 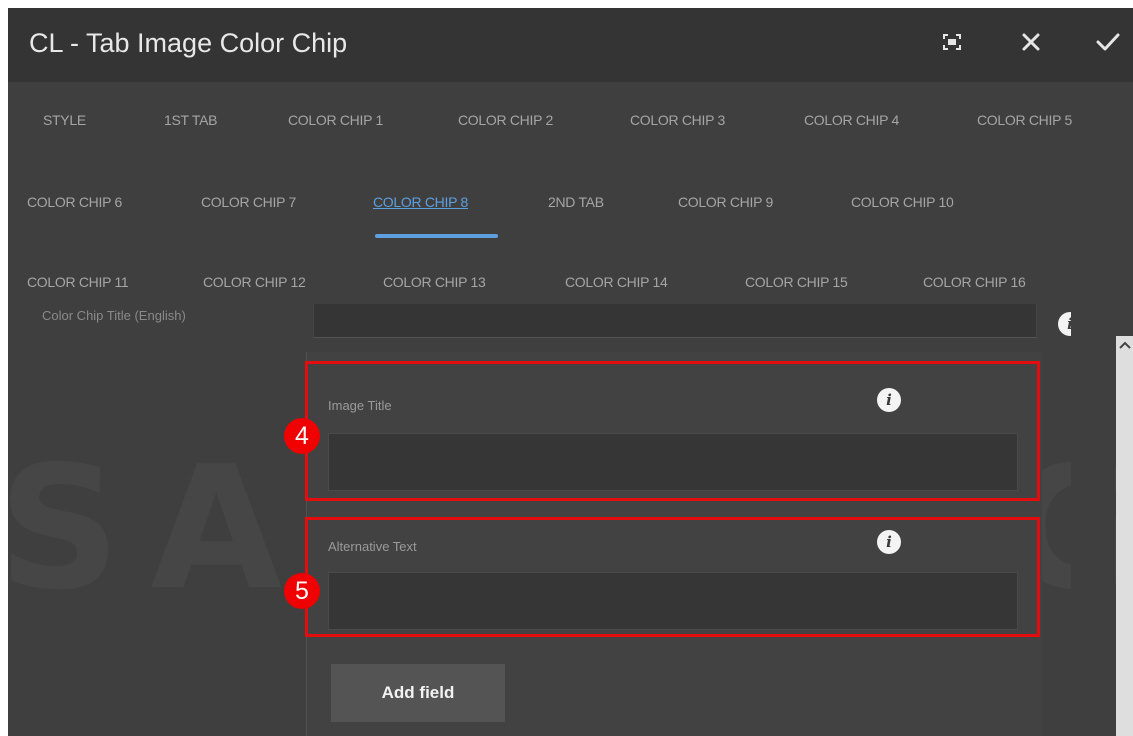 What do you see at coordinates (677, 120) in the screenshot?
I see `tab-color-chip-3: COLOR CHIP 3` at bounding box center [677, 120].